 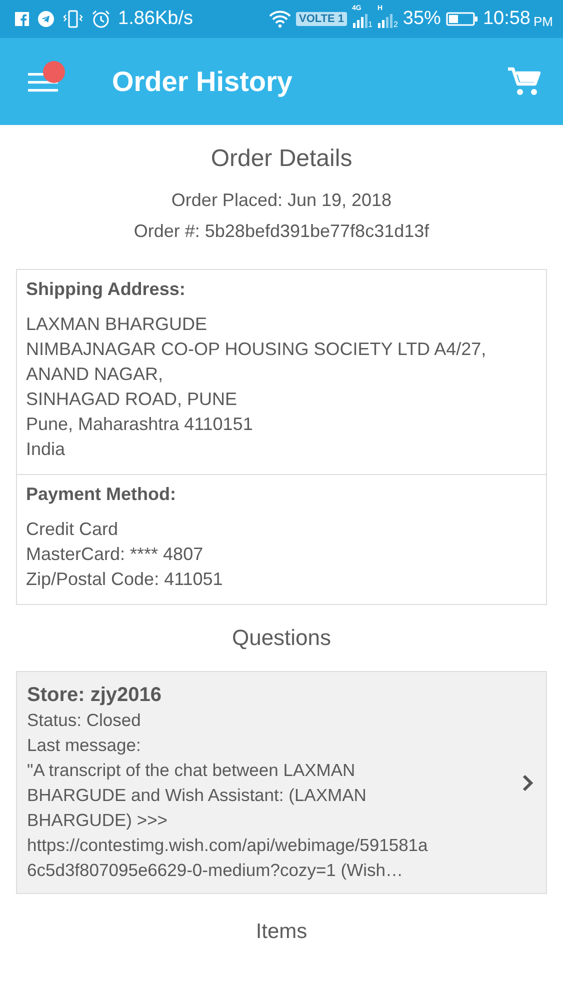 What do you see at coordinates (22, 19) in the screenshot?
I see `facebook-icon` at bounding box center [22, 19].